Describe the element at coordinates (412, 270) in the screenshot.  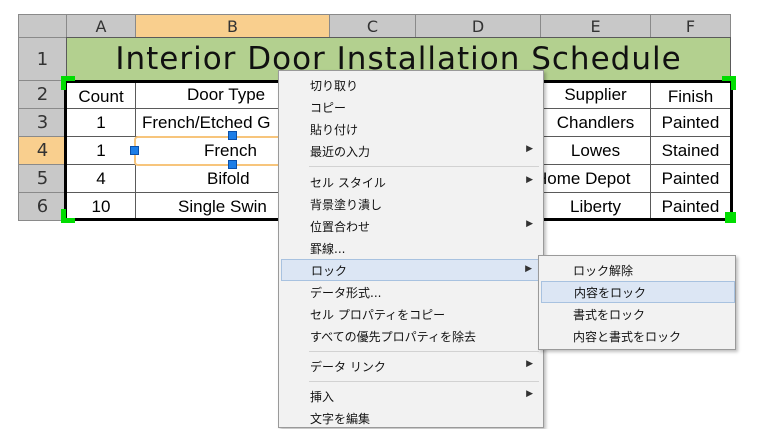
I see `menu-item-lock: ロック ▶` at that location.